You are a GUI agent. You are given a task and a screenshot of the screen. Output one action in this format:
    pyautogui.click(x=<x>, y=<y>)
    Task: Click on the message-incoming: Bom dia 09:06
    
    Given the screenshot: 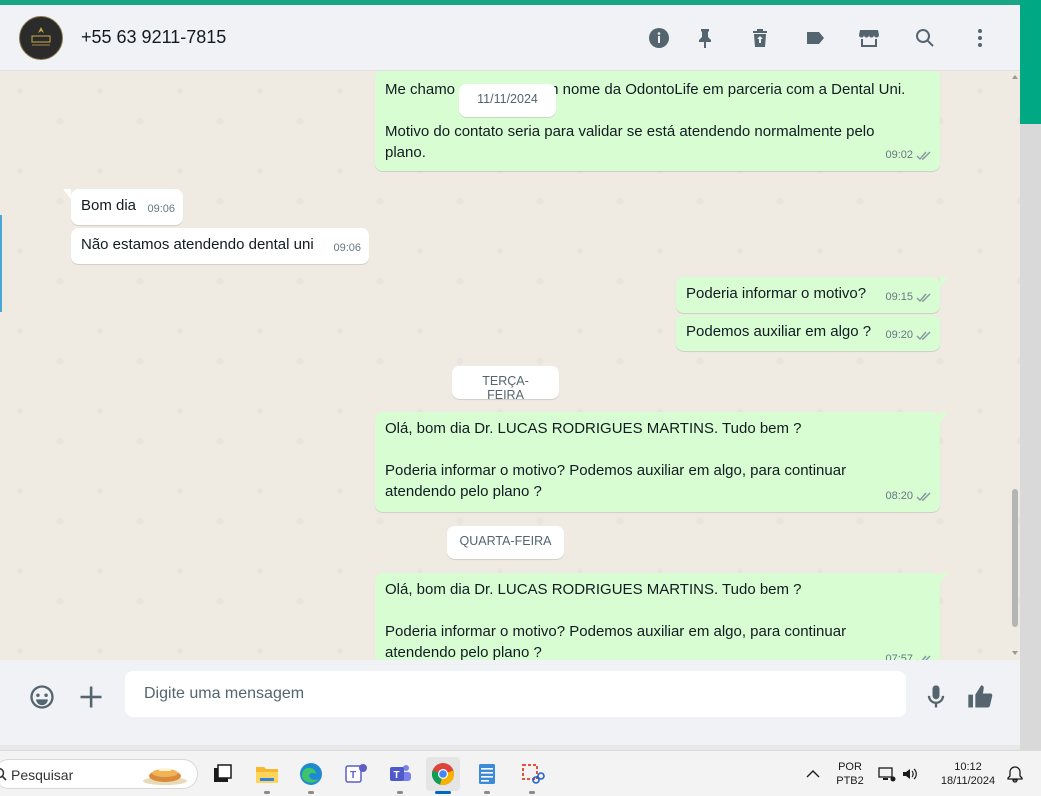 What is the action you would take?
    pyautogui.click(x=123, y=207)
    